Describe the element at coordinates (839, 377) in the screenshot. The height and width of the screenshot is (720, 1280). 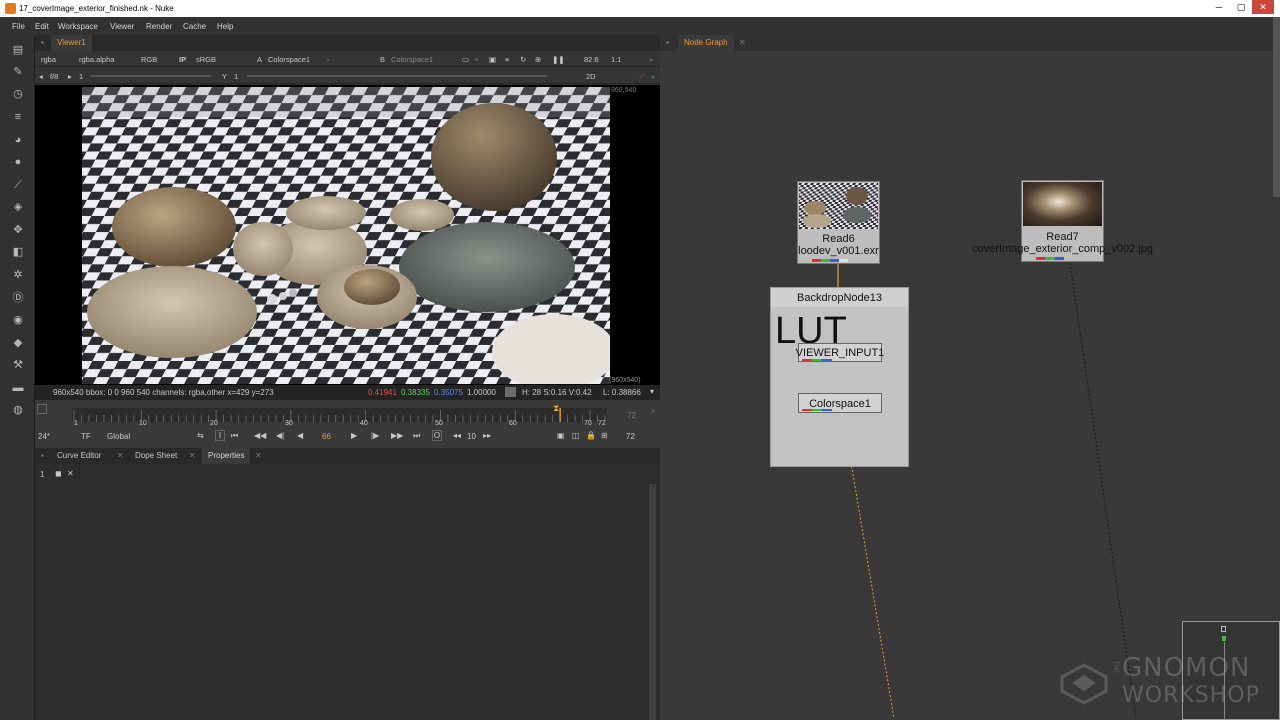
I see `backdrop-node: BackdropNode13 LUT` at that location.